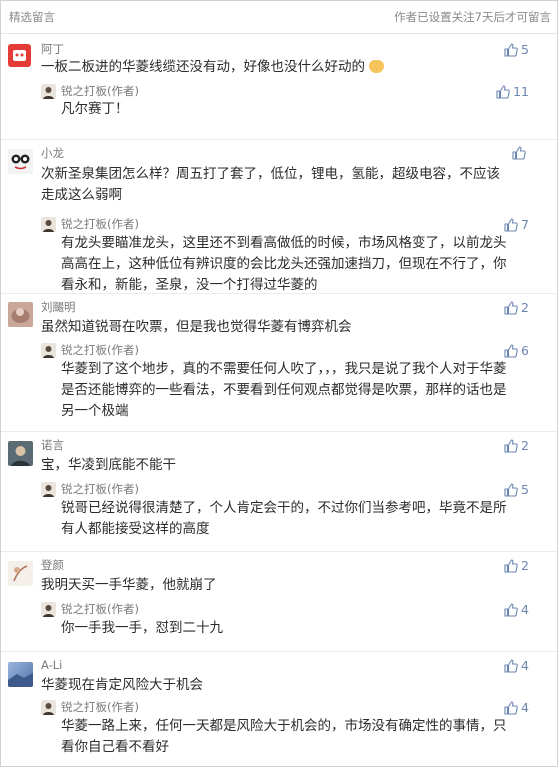  Describe the element at coordinates (525, 350) in the screenshot. I see `like-count: 6` at that location.